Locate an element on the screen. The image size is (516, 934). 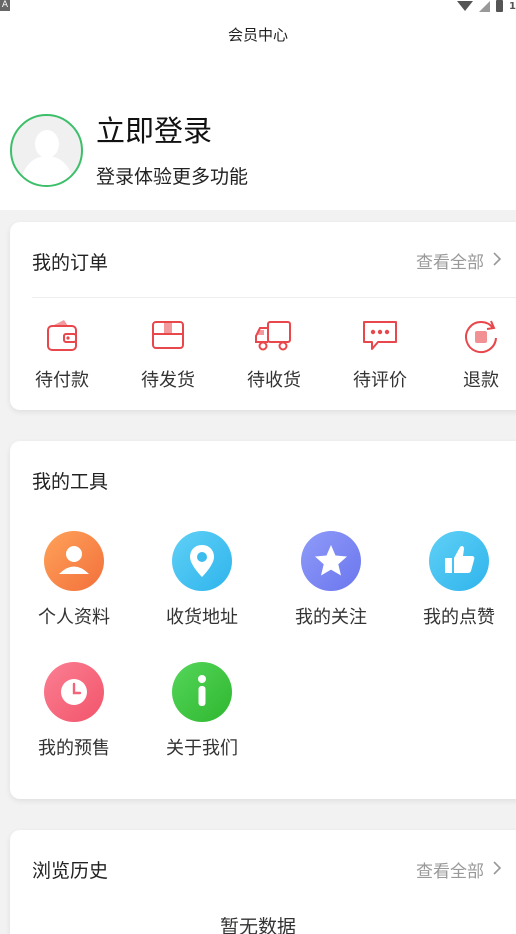
location-icon is located at coordinates (202, 561).